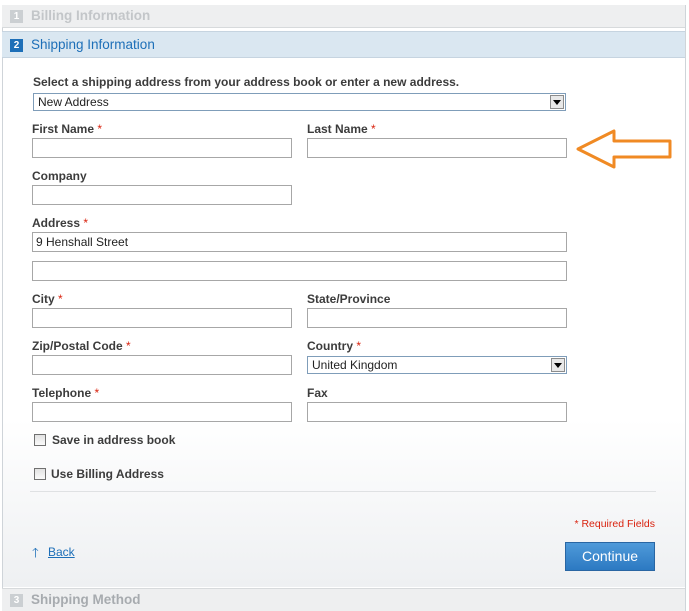 Image resolution: width=689 pixels, height=611 pixels. I want to click on save-in-address-book-label: Save in address book, so click(113, 440).